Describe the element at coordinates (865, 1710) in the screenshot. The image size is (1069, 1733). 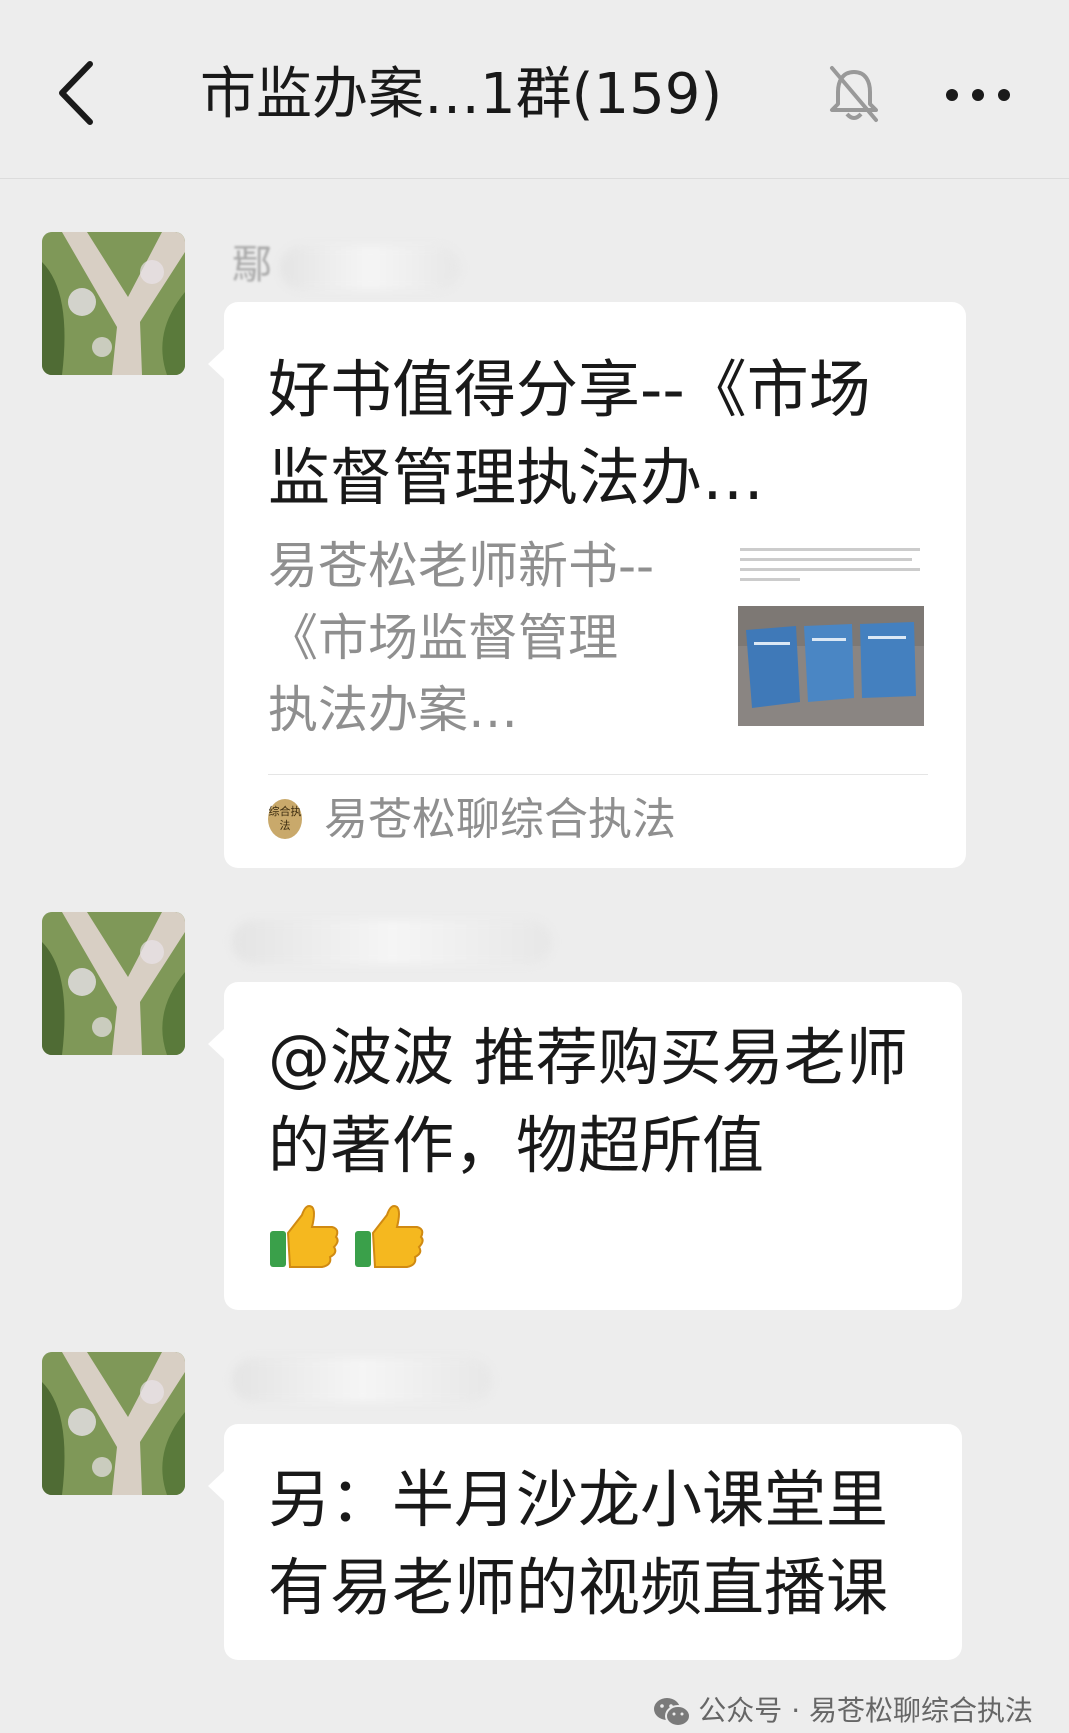
I see `watermark-text: 公众号 · 易苍松聊综合执法` at that location.